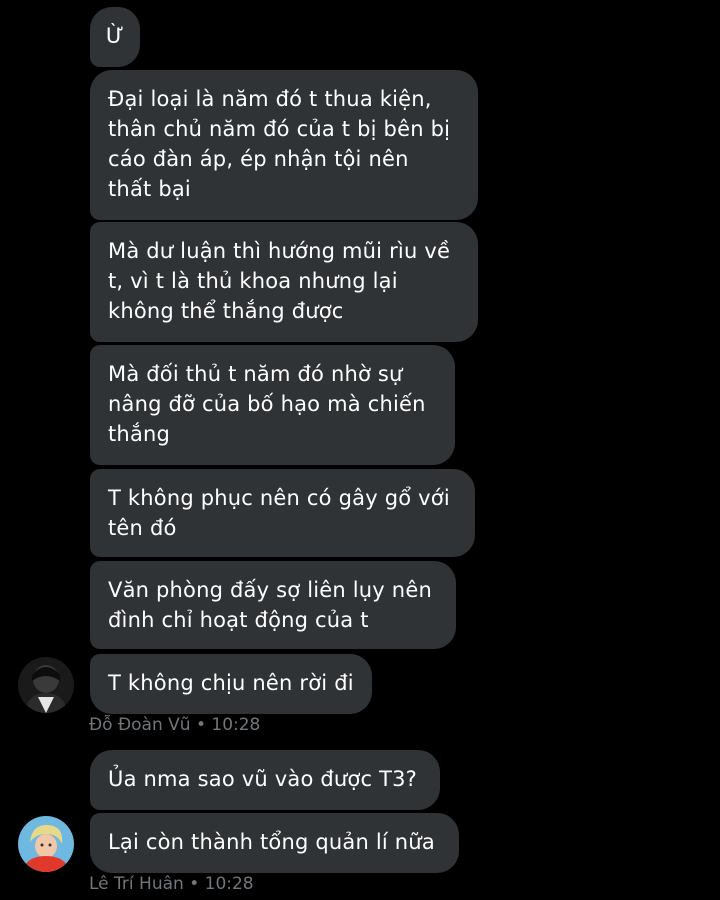  I want to click on sender-name-timestamp: Đỗ Đoàn Vũ • 10:28, so click(175, 725).